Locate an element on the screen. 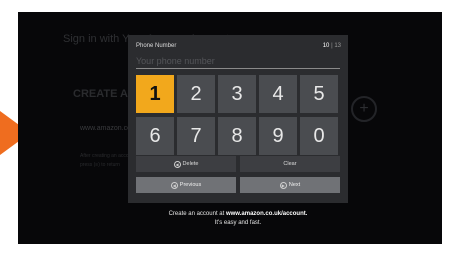 This screenshot has height=253, width=462. next-button: ▶ Next is located at coordinates (290, 185).